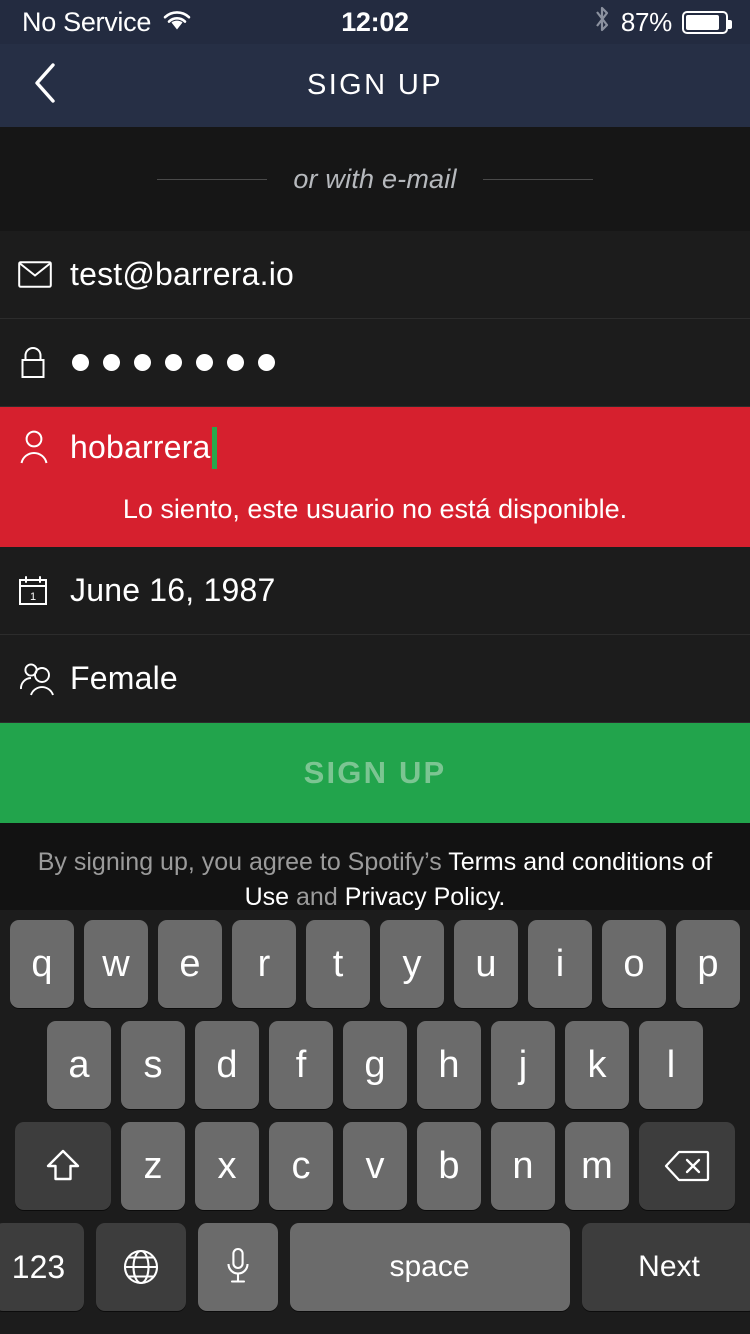 The image size is (750, 1334). I want to click on key-d: d, so click(227, 1065).